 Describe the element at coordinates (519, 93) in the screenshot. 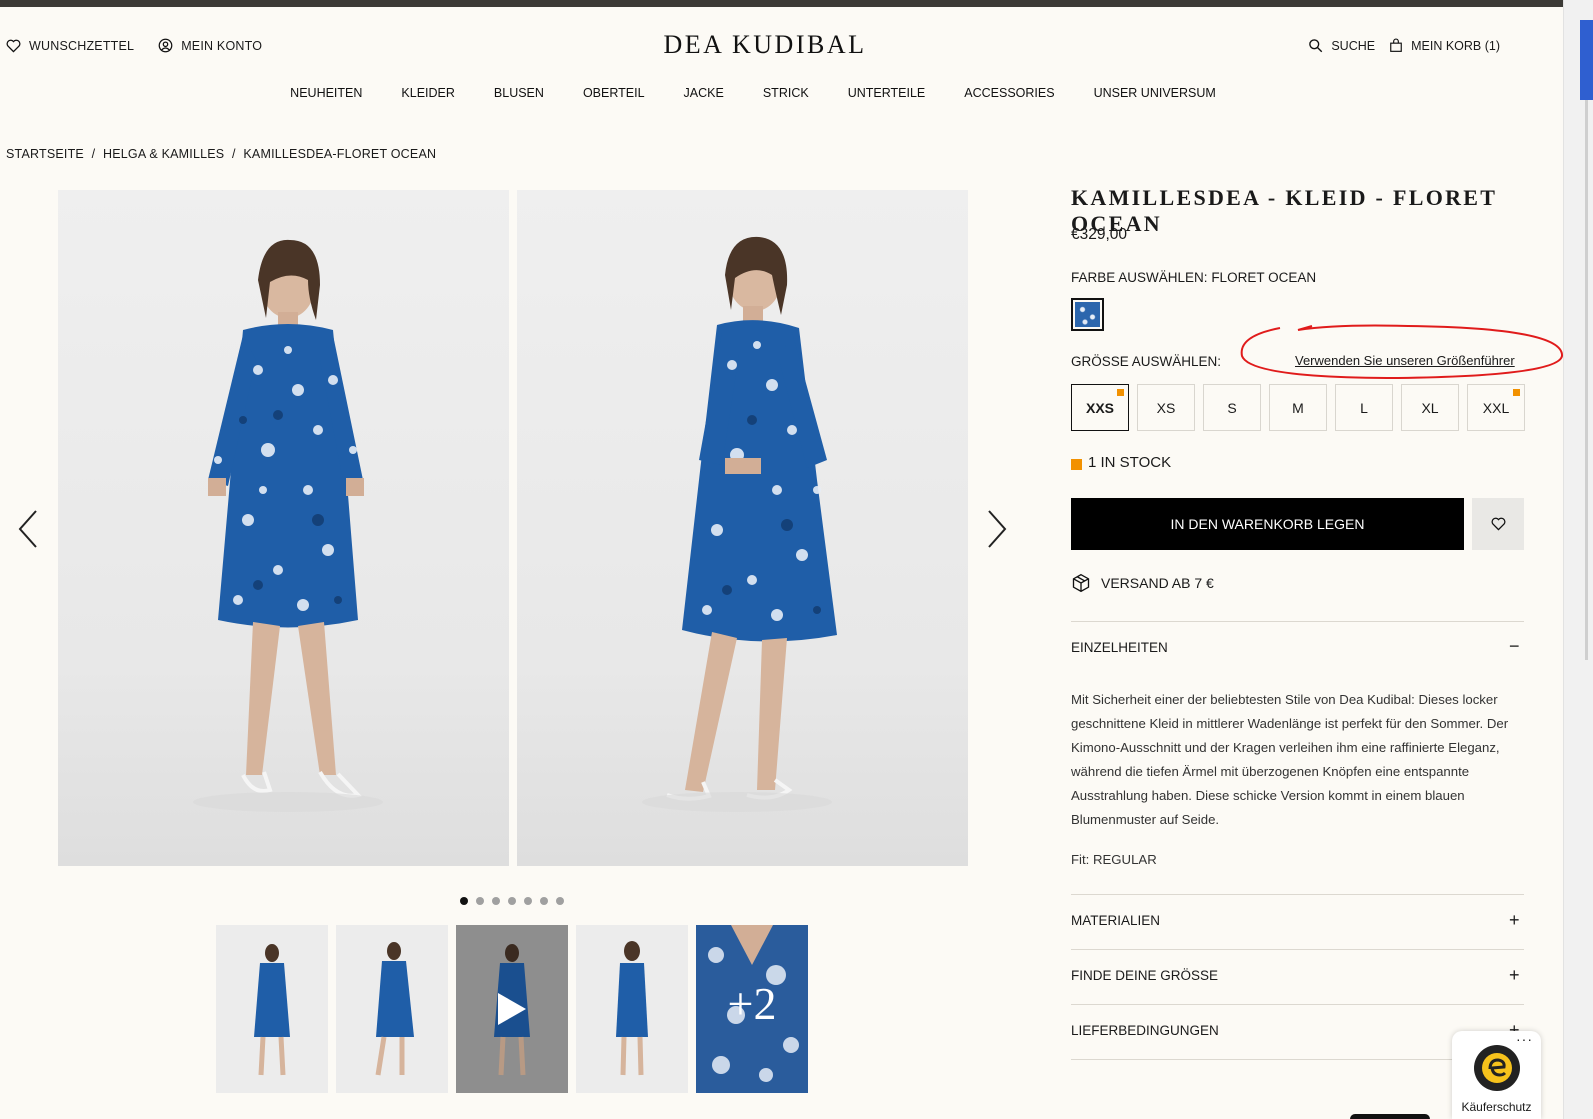

I see `nav-item-blusen: BLUSEN` at that location.